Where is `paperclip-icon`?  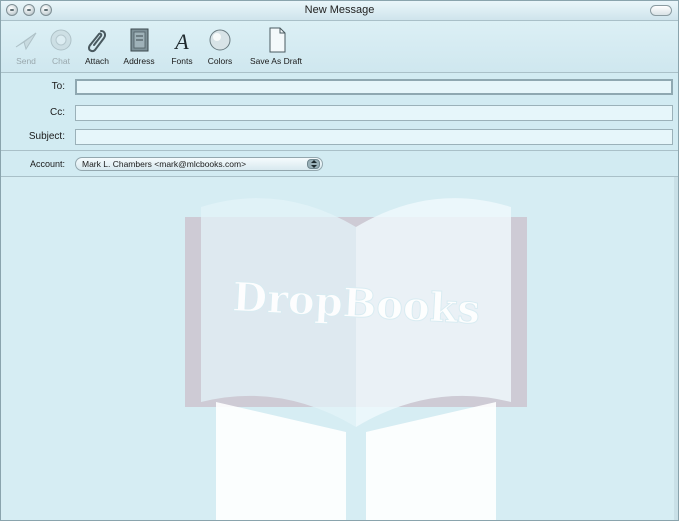 paperclip-icon is located at coordinates (96, 41).